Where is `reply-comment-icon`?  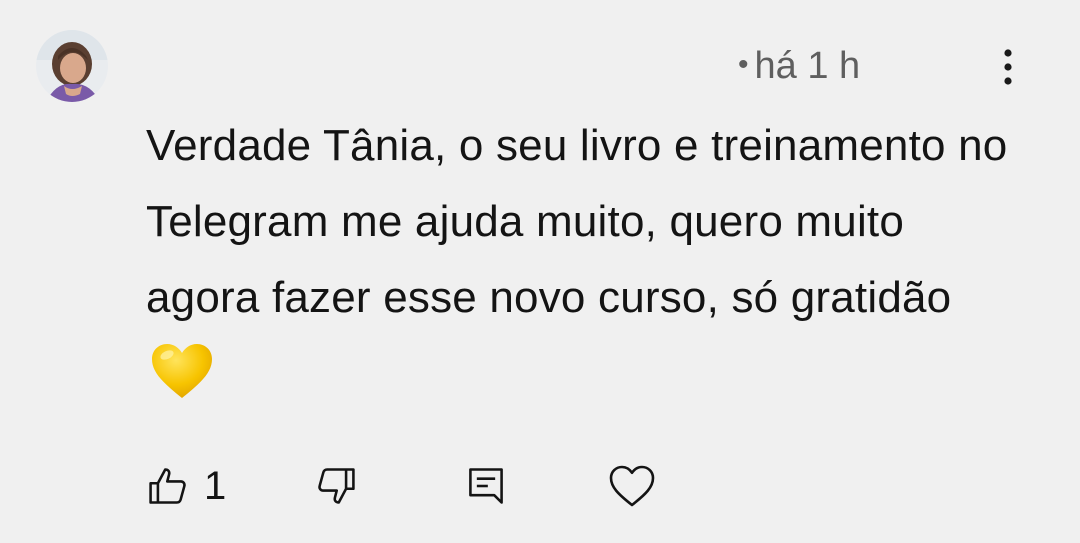
reply-comment-icon is located at coordinates (486, 486).